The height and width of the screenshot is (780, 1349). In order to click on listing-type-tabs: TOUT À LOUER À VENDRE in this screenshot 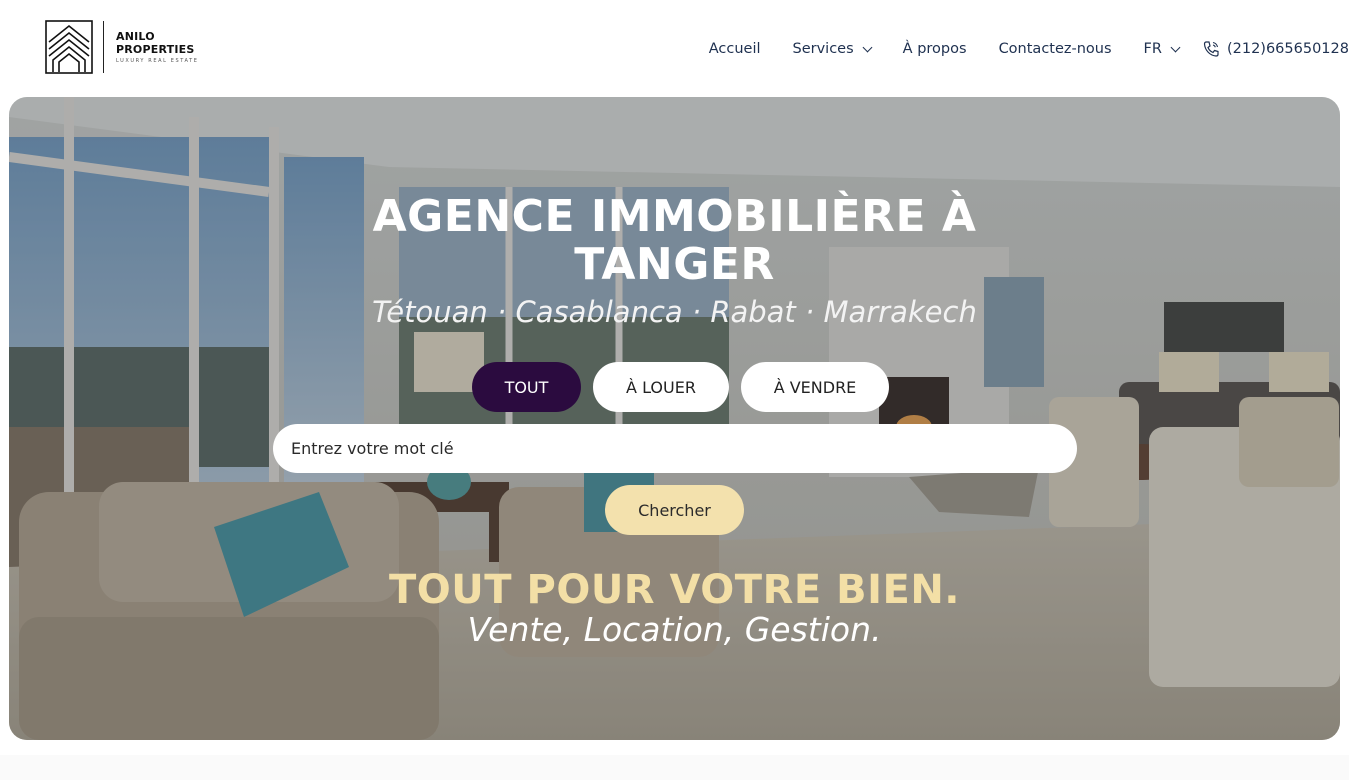, I will do `click(680, 387)`.